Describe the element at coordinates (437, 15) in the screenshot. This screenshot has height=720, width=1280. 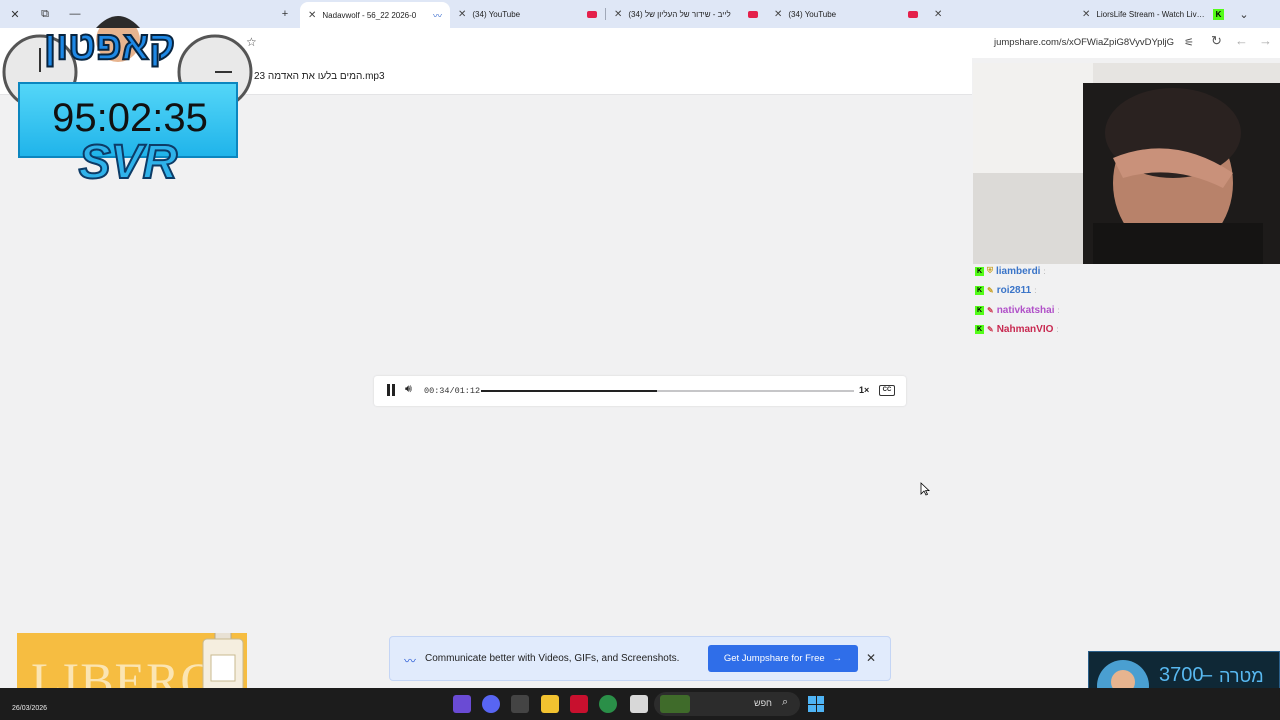
I see `jumpshare-icon: 〰` at that location.